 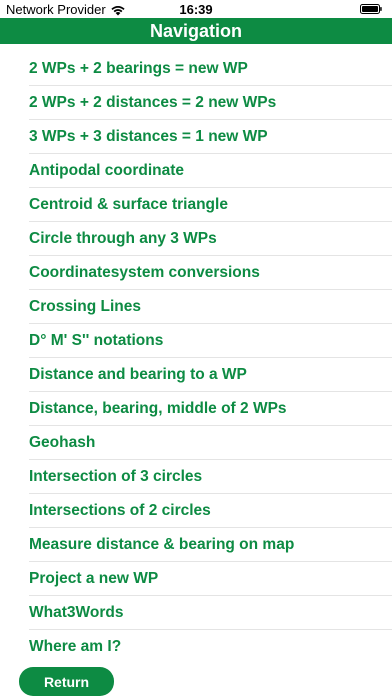 I want to click on menu-item-2wps-2distances: 2 WPs + 2 distances = 2 new WPs, so click(x=210, y=103).